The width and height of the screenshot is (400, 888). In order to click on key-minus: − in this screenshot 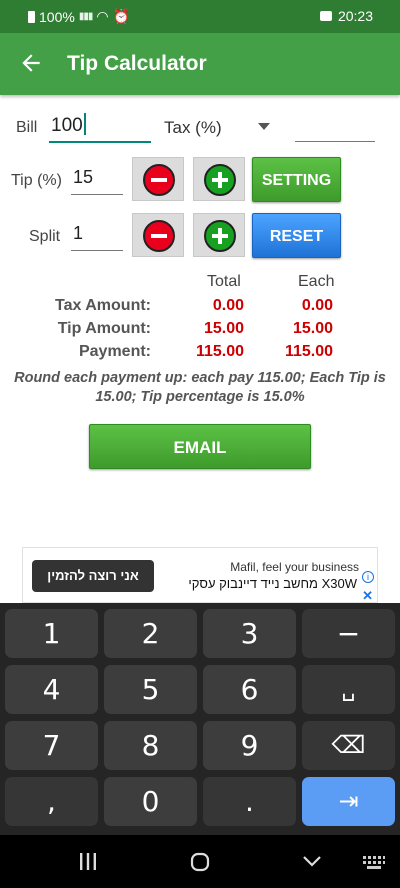, I will do `click(348, 633)`.